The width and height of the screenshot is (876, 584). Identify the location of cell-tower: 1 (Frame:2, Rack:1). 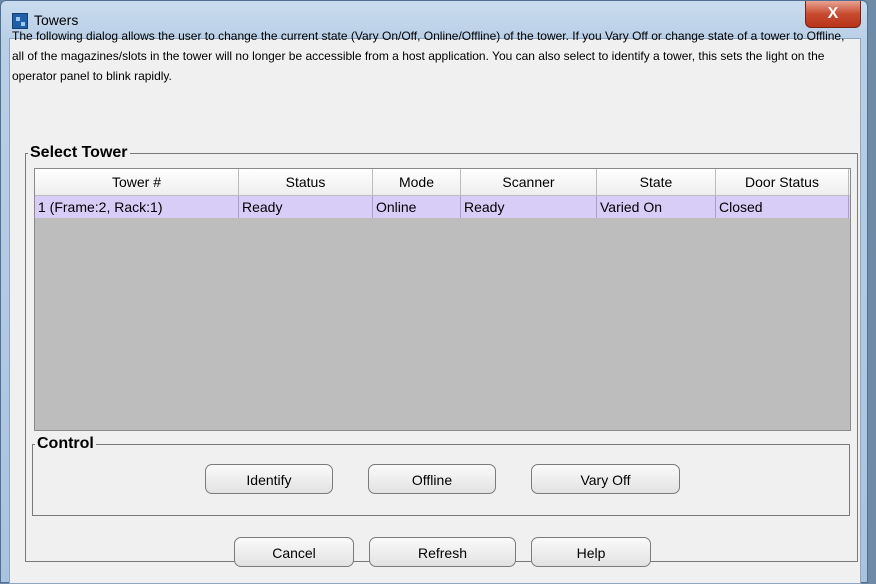
(137, 207).